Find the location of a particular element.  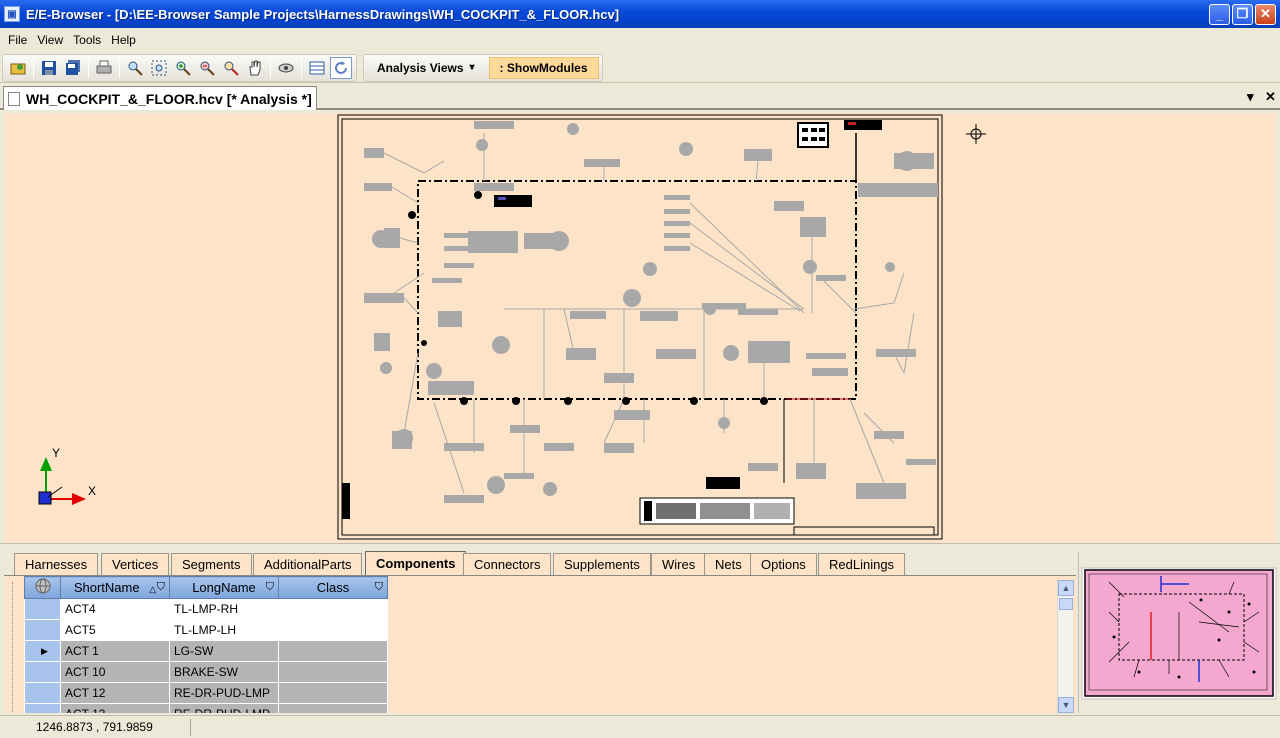

tab-options: Options is located at coordinates (783, 564).